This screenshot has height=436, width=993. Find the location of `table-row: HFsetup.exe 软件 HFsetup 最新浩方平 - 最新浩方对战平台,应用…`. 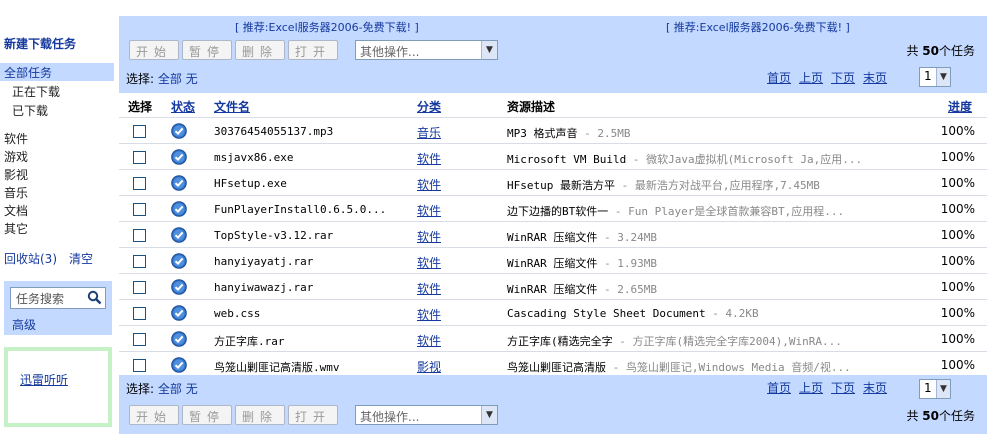

table-row: HFsetup.exe 软件 HFsetup 最新浩方平 - 最新浩方对战平台,应用… is located at coordinates (553, 182).